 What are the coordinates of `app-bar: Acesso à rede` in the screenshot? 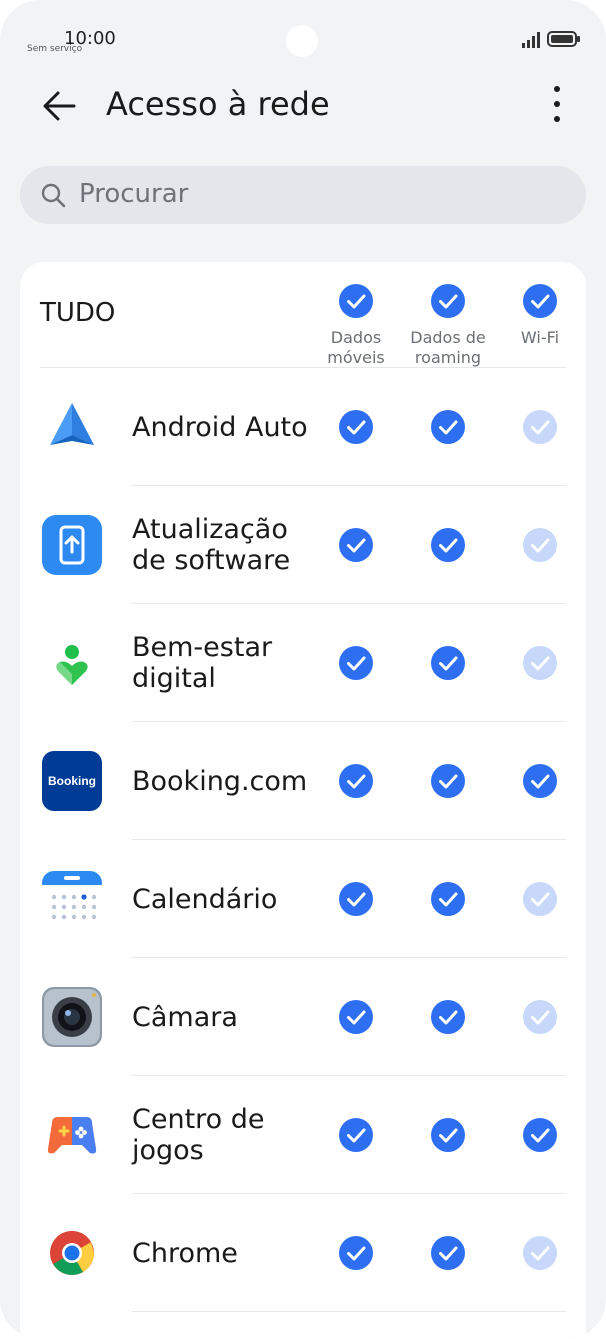 It's located at (303, 105).